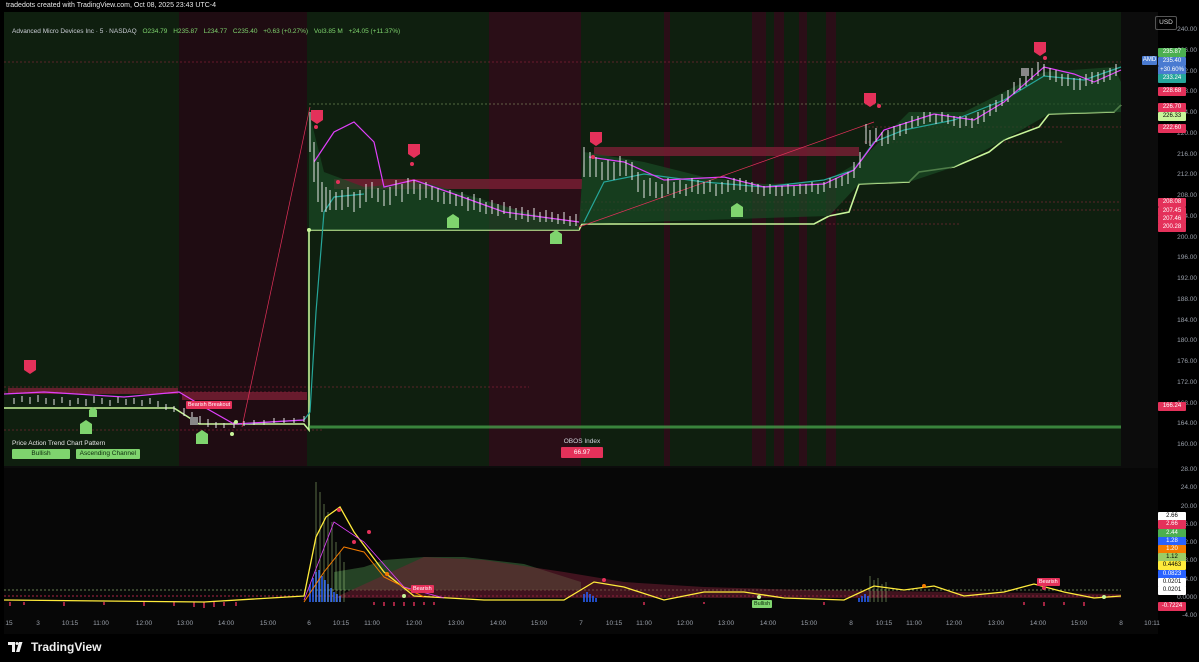  I want to click on price-tag: 233.24, so click(1172, 78).